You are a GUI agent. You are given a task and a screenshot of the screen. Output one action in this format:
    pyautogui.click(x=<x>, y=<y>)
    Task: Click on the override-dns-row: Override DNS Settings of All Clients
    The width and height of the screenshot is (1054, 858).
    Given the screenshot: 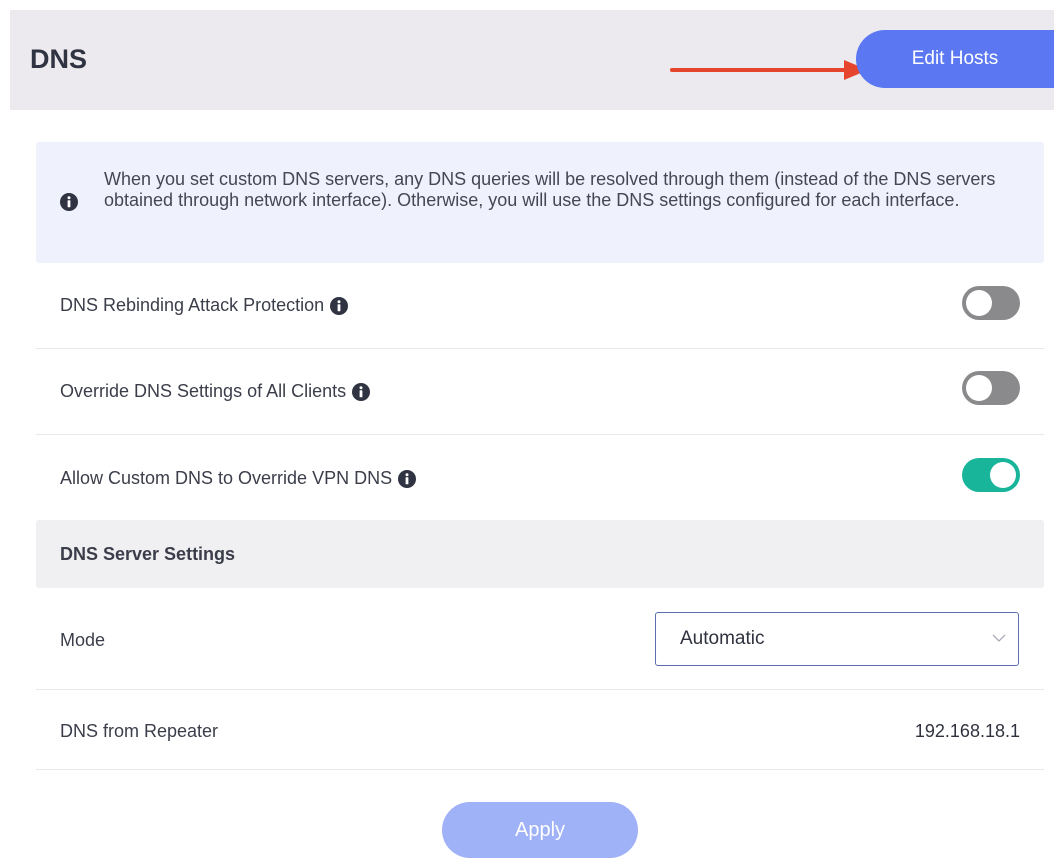 What is the action you would take?
    pyautogui.click(x=540, y=392)
    